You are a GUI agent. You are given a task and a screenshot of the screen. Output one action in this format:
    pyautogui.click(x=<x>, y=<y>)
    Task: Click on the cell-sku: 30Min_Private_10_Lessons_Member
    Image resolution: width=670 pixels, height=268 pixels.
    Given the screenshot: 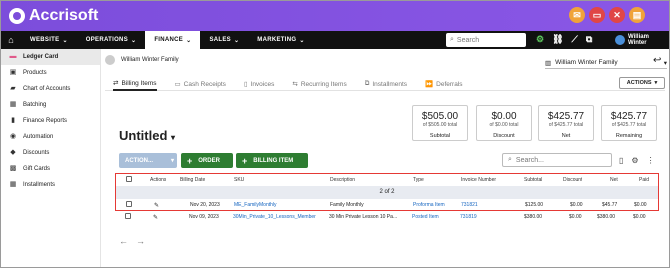 What is the action you would take?
    pyautogui.click(x=274, y=217)
    